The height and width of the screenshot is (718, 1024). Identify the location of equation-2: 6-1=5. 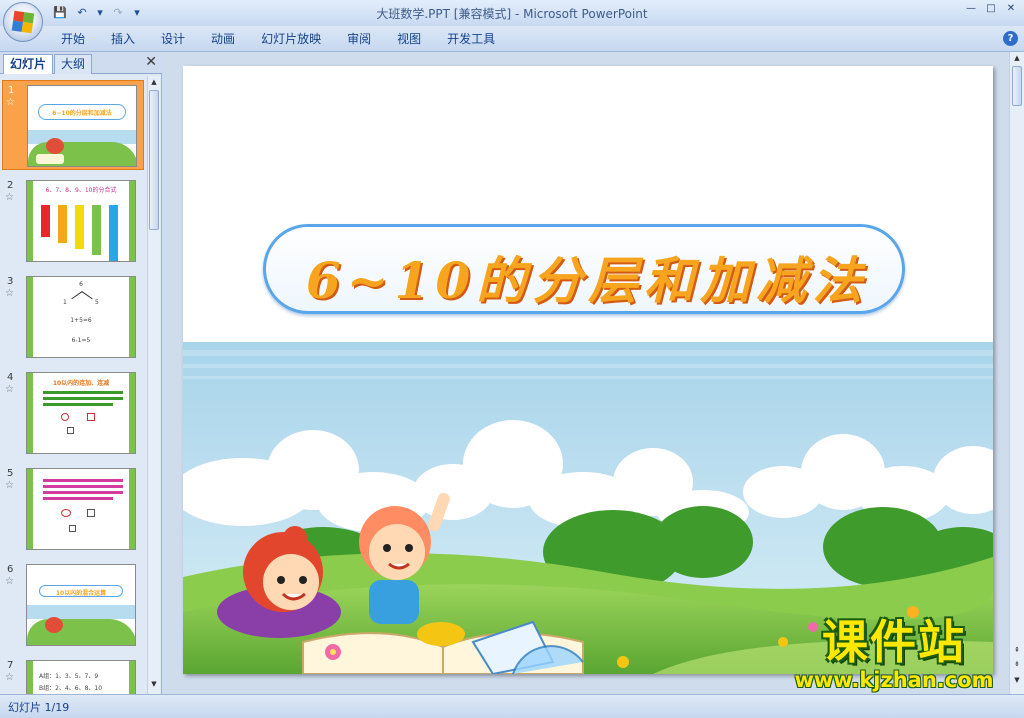
(81, 340).